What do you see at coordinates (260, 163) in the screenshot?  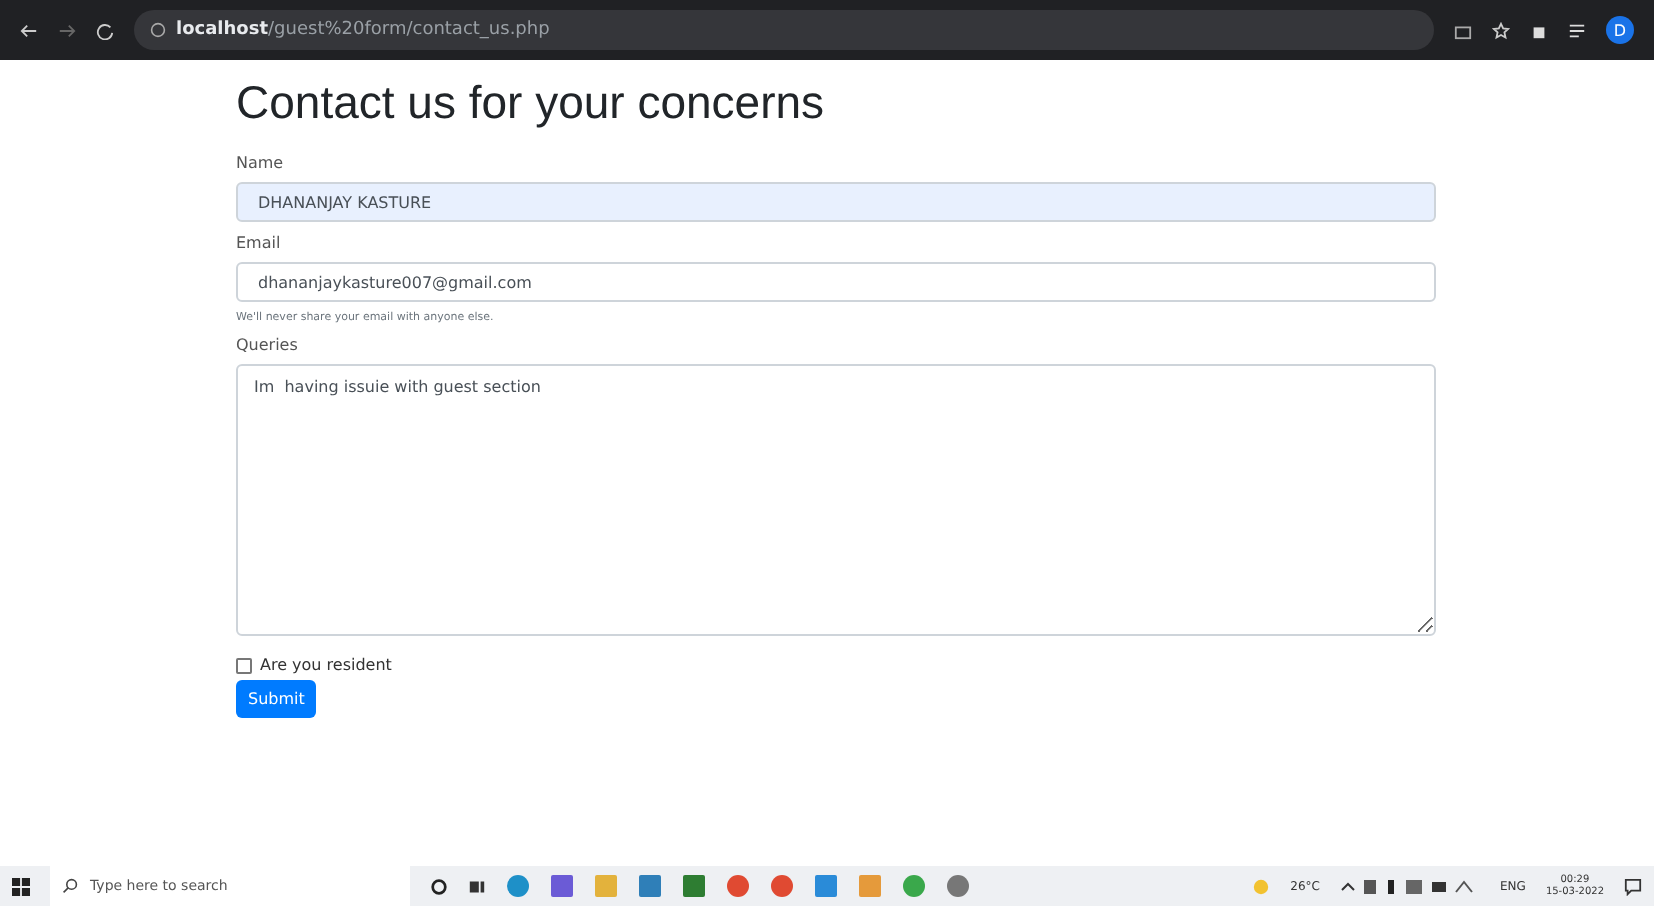 I see `name-label: Name` at bounding box center [260, 163].